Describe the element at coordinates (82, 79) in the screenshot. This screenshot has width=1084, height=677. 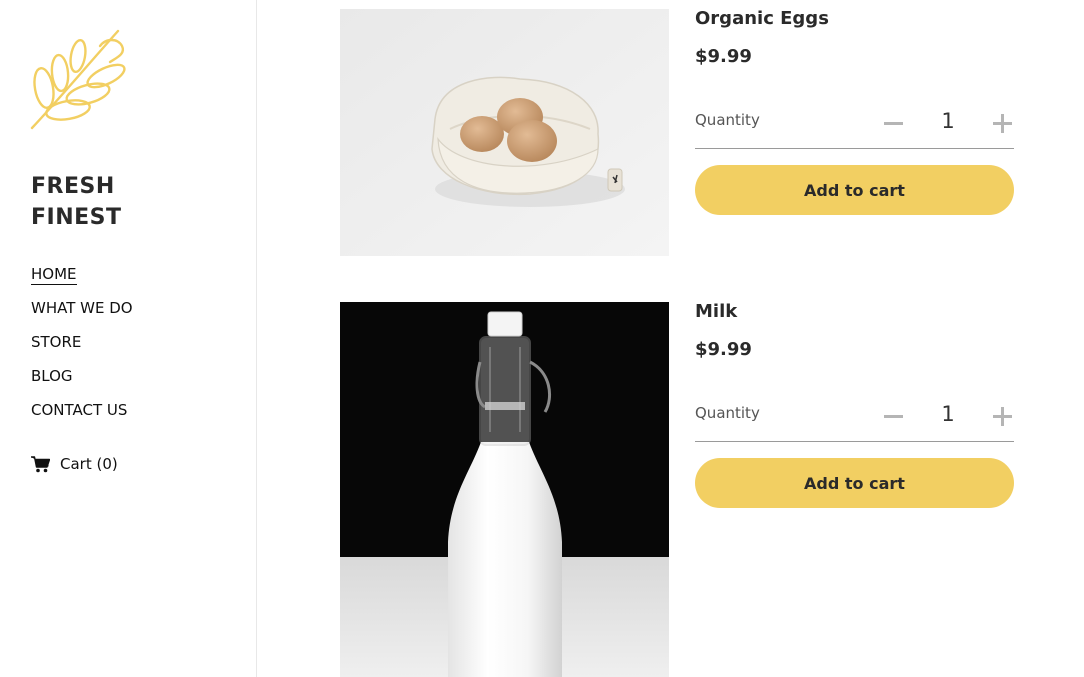
I see `wheat-logo-icon` at that location.